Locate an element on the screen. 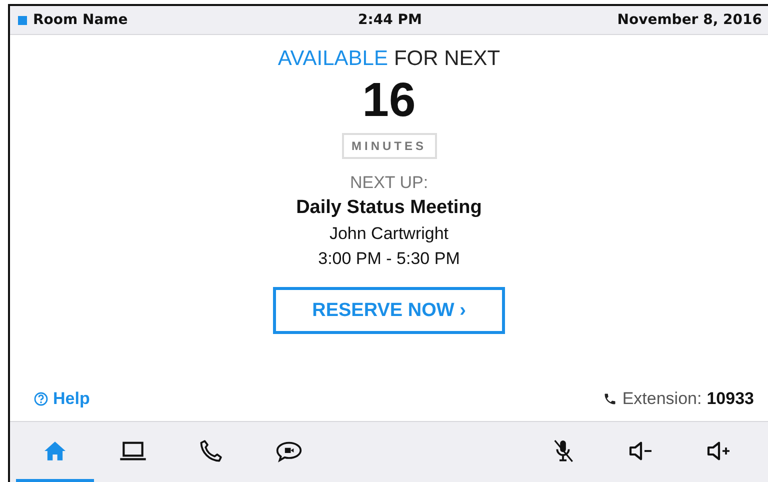 The height and width of the screenshot is (482, 768). minutes-count: 16 is located at coordinates (389, 101).